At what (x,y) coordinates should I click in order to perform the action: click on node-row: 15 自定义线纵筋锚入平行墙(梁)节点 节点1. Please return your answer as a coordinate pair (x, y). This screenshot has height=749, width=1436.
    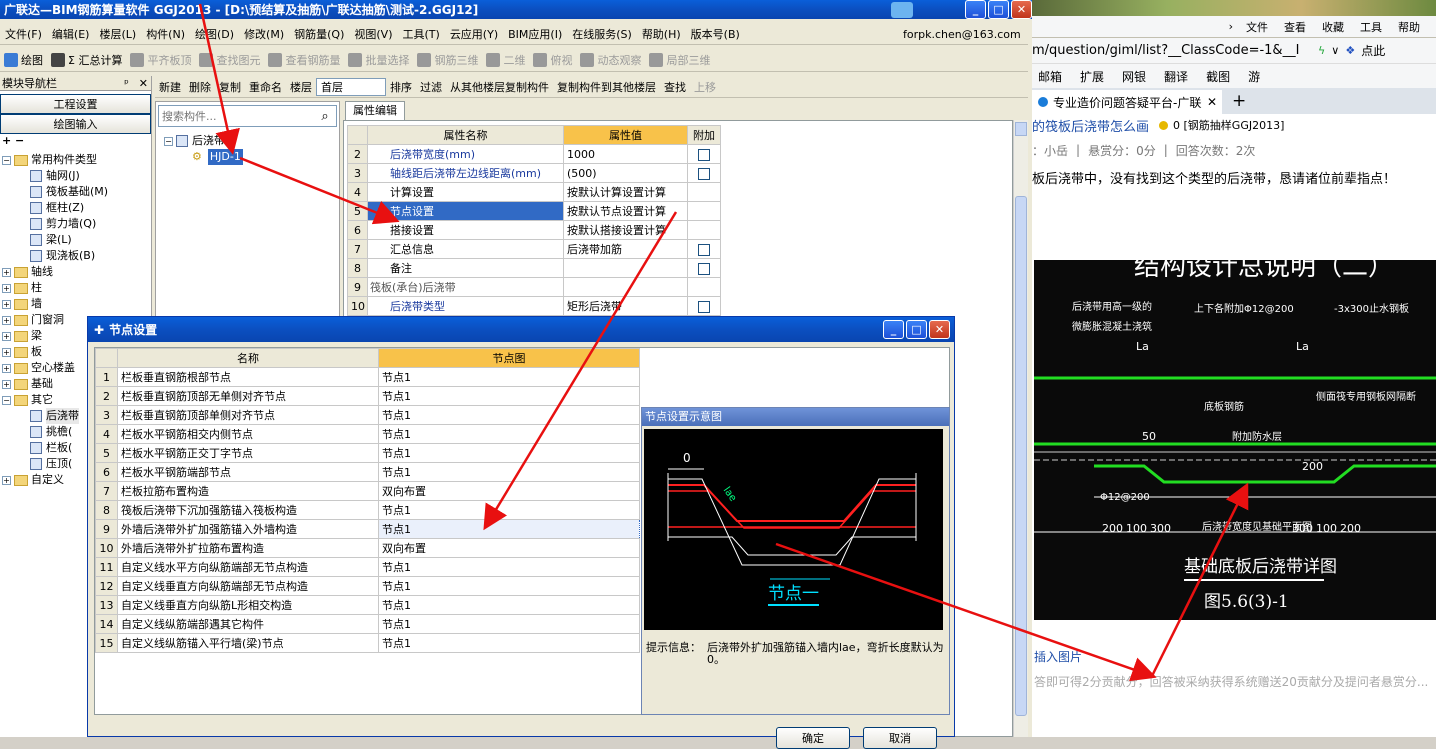
    Looking at the image, I should click on (367, 643).